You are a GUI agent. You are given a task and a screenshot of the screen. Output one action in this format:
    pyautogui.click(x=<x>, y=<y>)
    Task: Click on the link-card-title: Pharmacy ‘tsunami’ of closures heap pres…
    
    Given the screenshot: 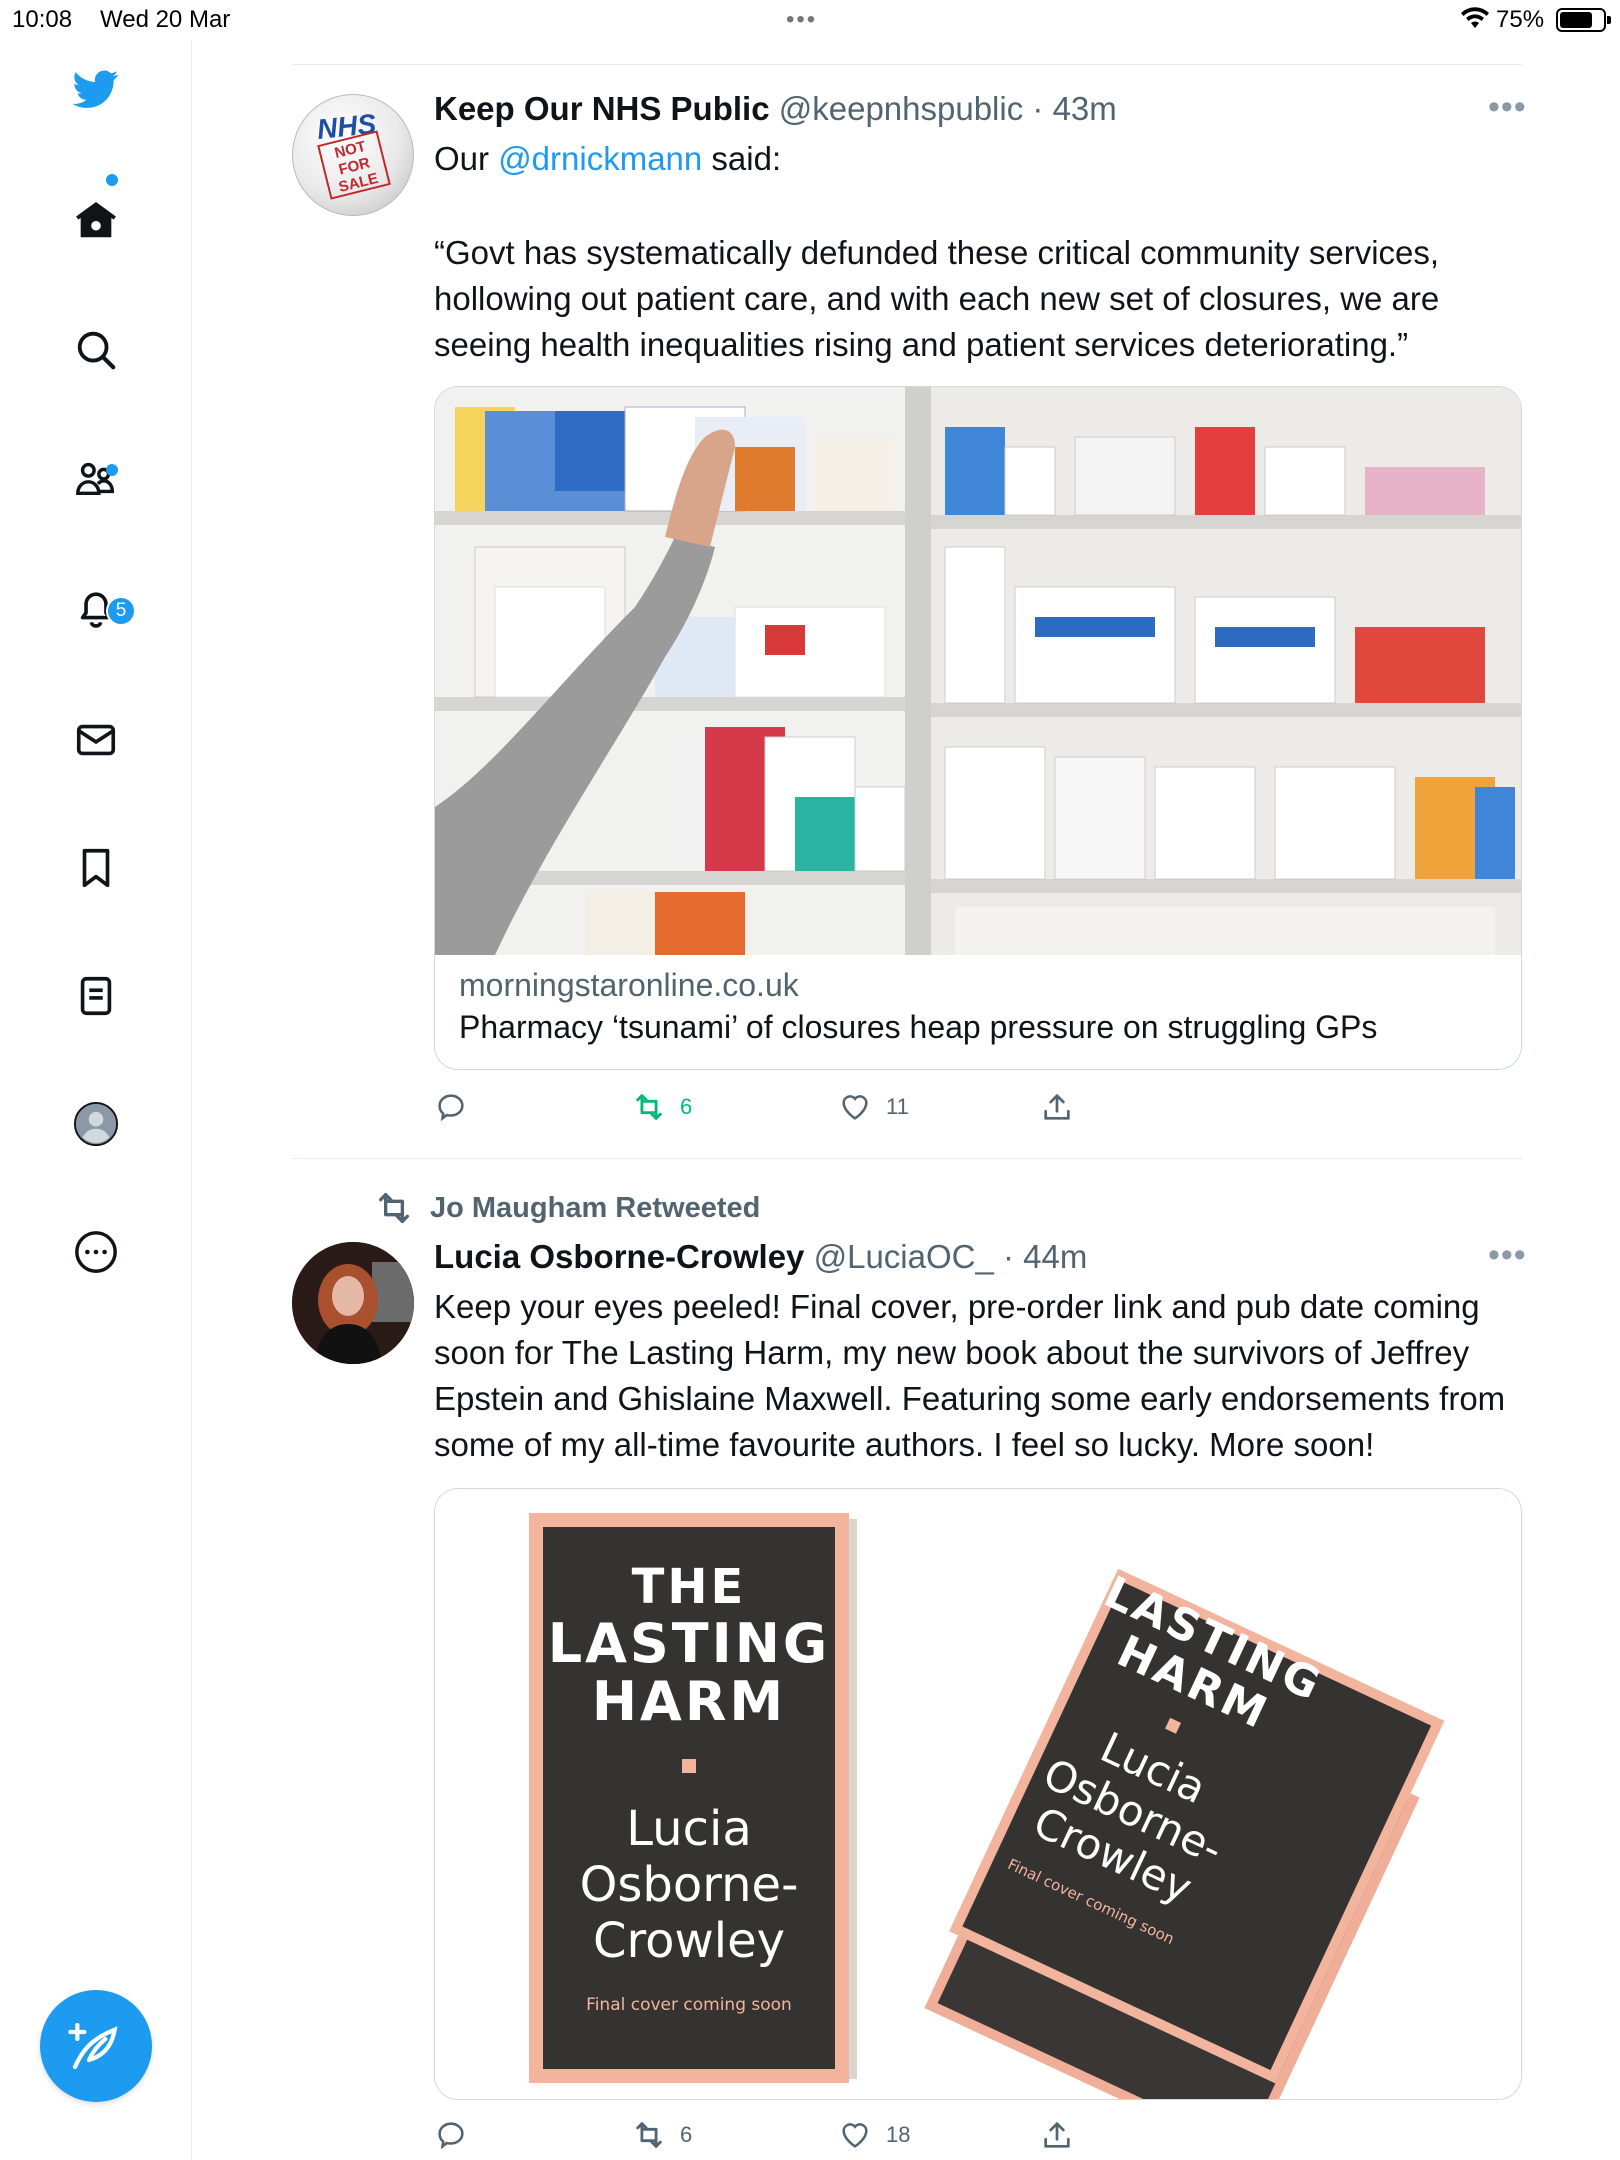 What is the action you would take?
    pyautogui.click(x=918, y=1027)
    